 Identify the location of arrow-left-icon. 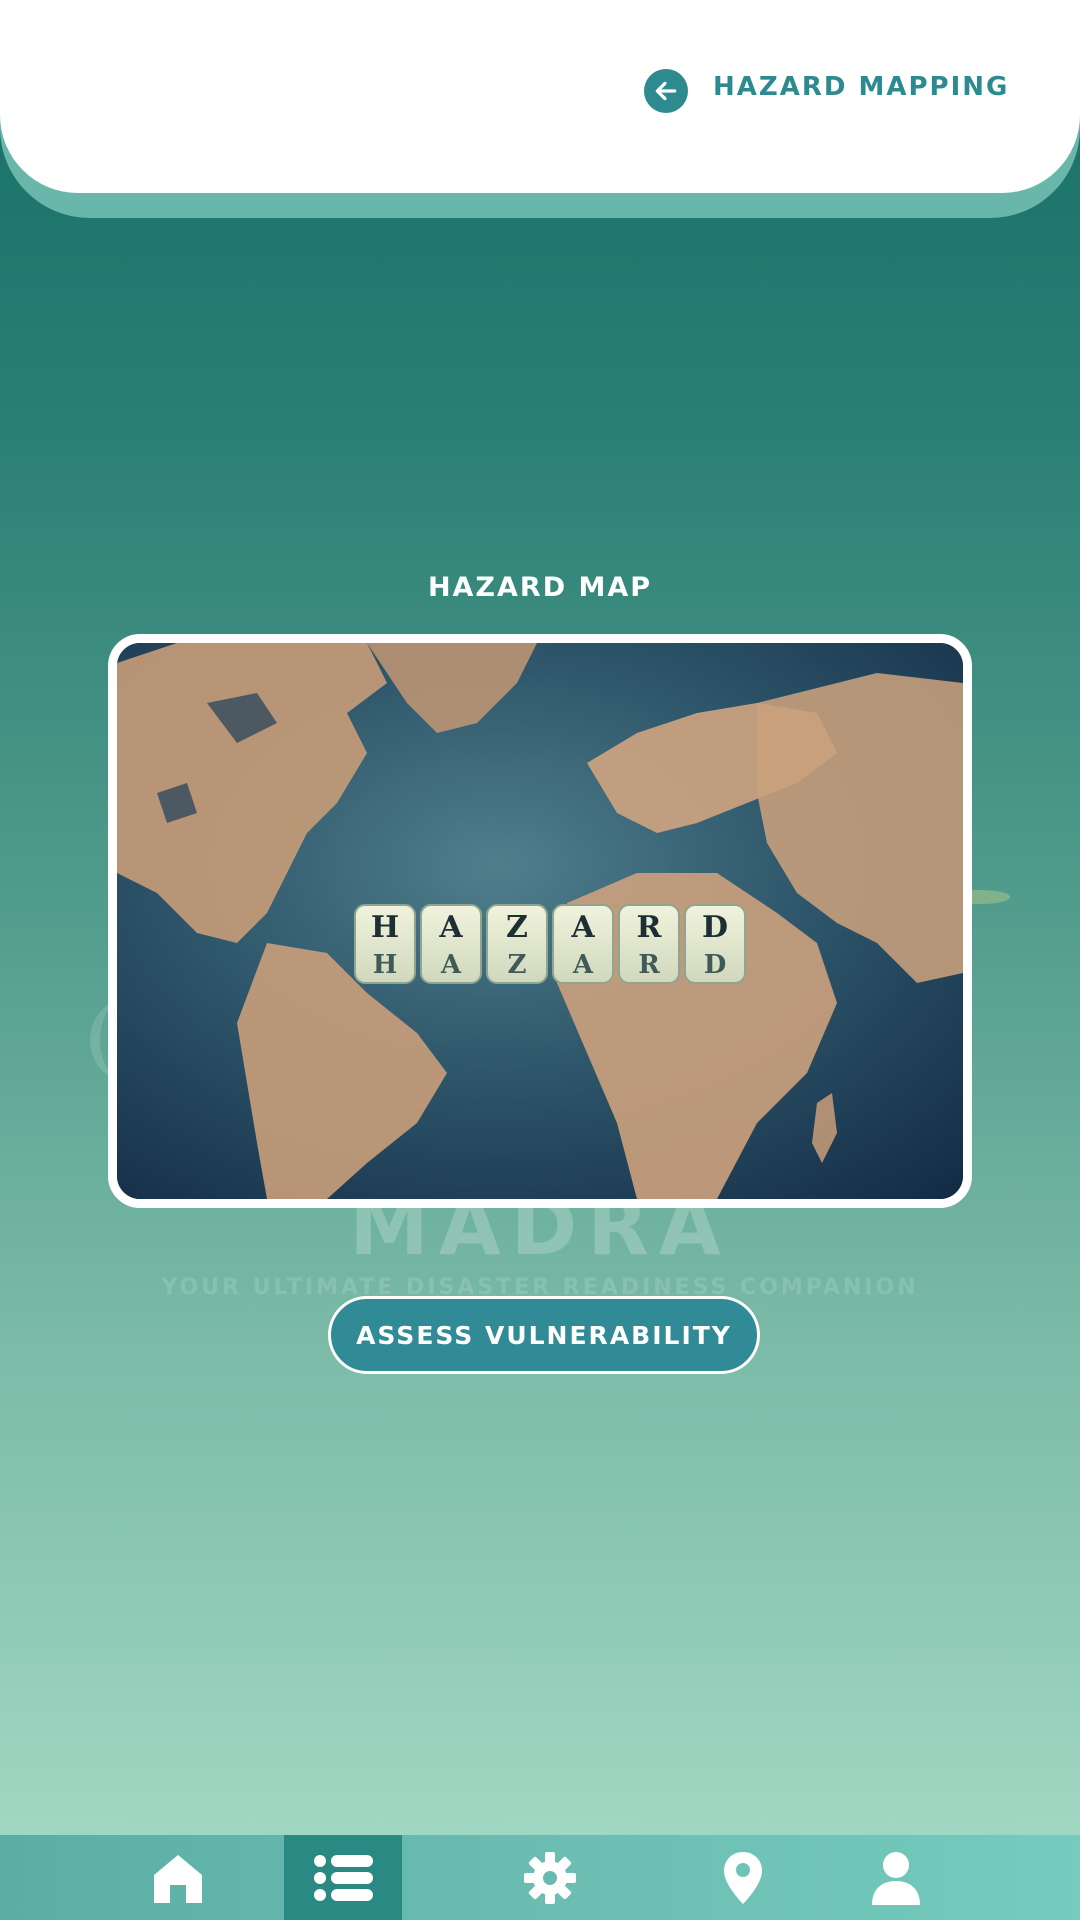
(666, 91).